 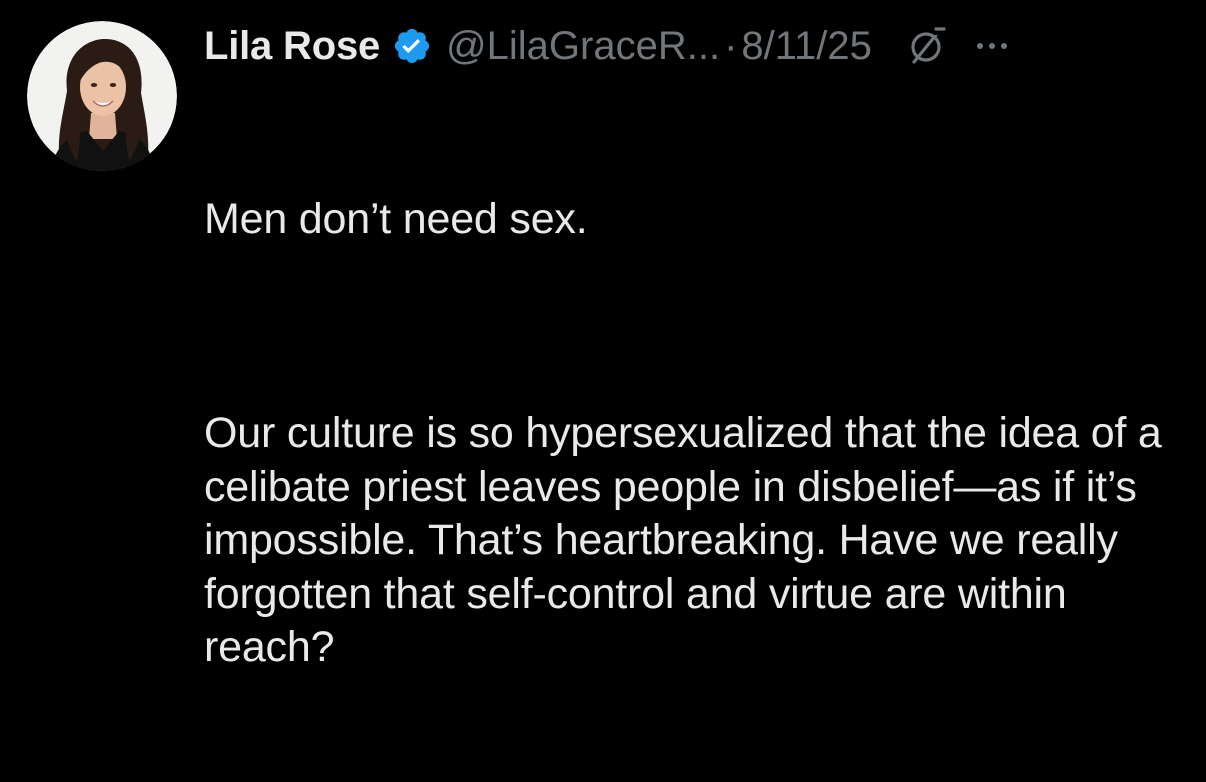 What do you see at coordinates (412, 46) in the screenshot?
I see `verified-badge-icon` at bounding box center [412, 46].